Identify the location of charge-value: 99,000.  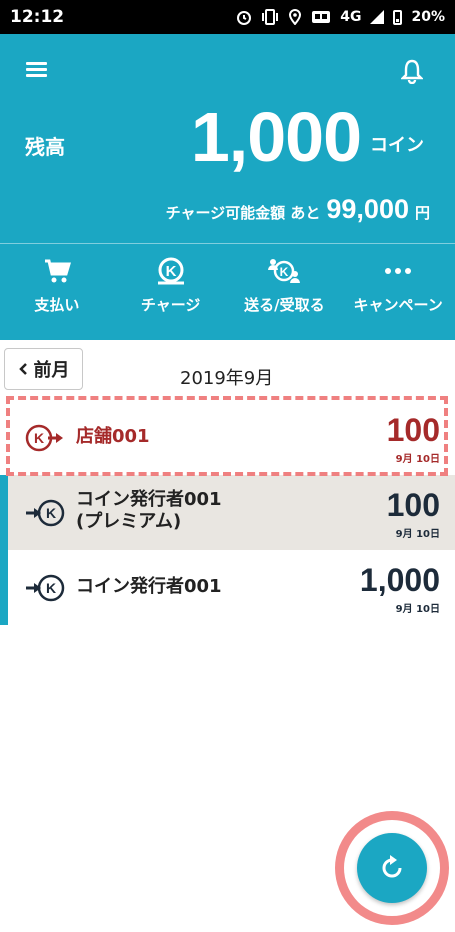
(367, 209).